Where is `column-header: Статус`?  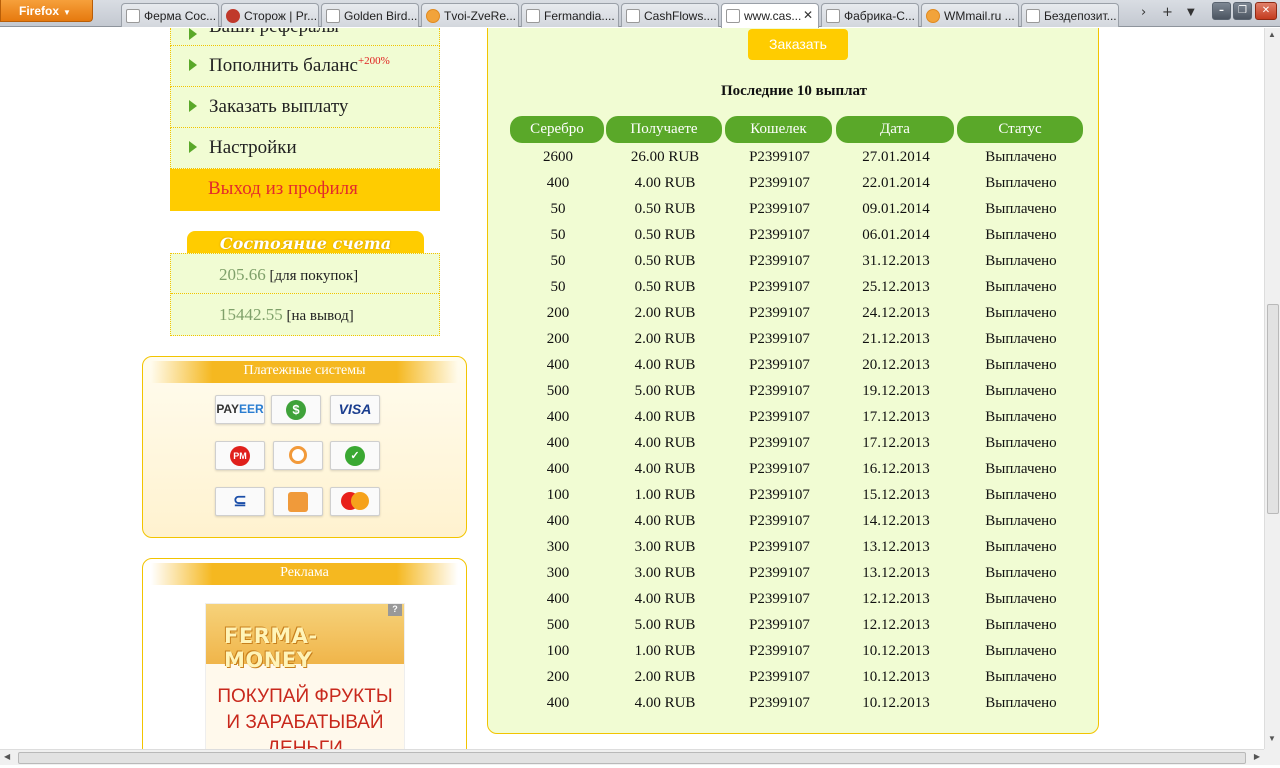
column-header: Статус is located at coordinates (1020, 129).